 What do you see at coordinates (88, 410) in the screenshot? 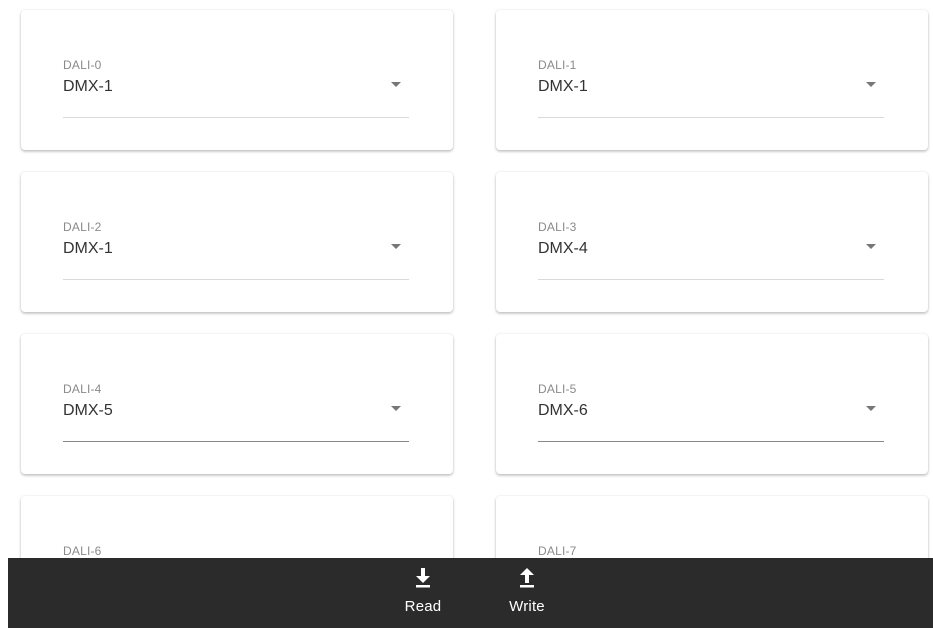
I see `dali-4-value: DMX-5` at bounding box center [88, 410].